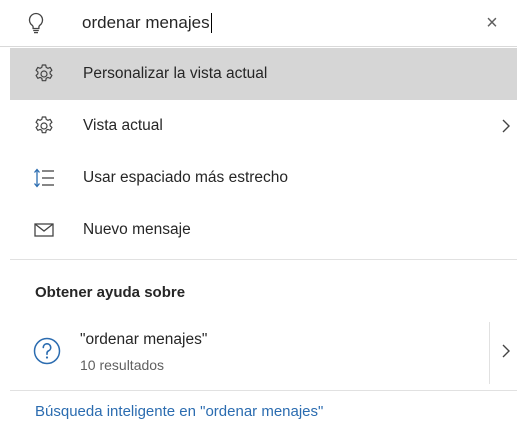 Image resolution: width=517 pixels, height=445 pixels. I want to click on help-query-text: "ordenar menajes", so click(144, 339).